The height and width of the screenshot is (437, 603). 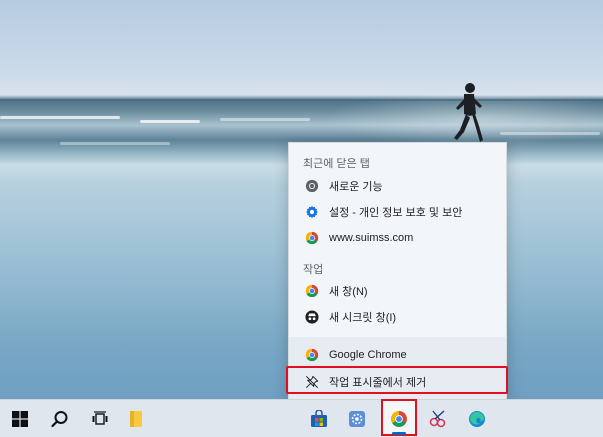 What do you see at coordinates (357, 418) in the screenshot?
I see `settings-app-icon` at bounding box center [357, 418].